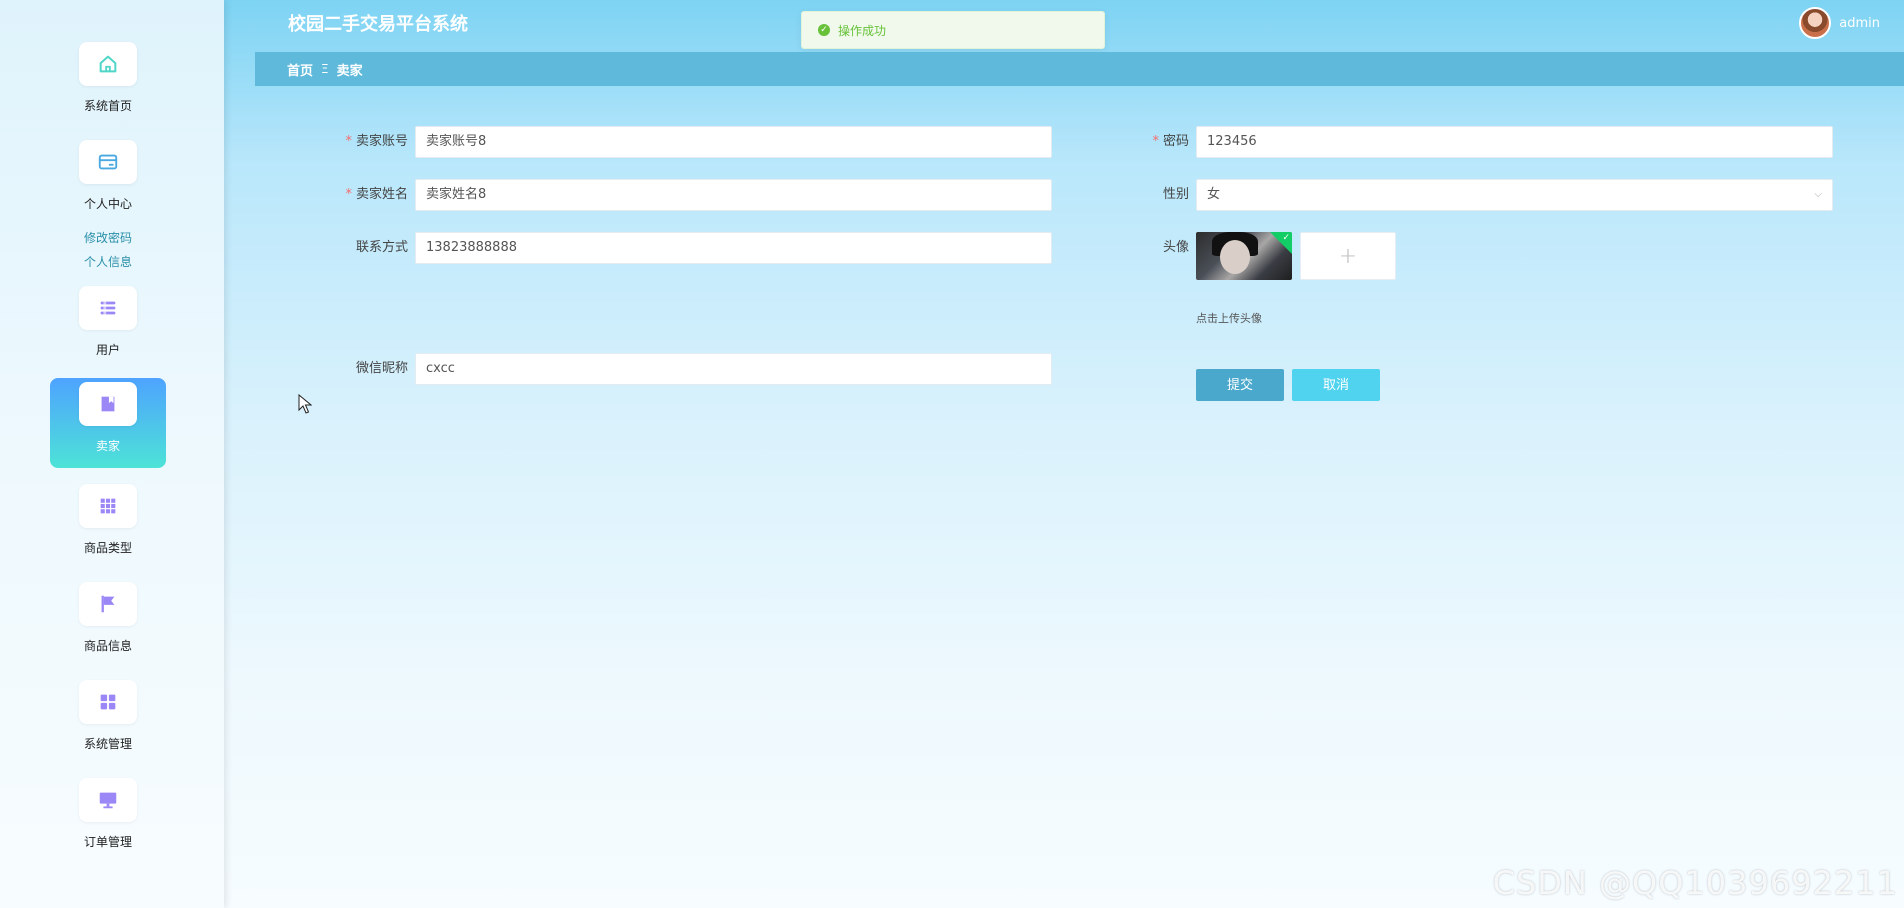  Describe the element at coordinates (108, 308) in the screenshot. I see `list-icon` at that location.